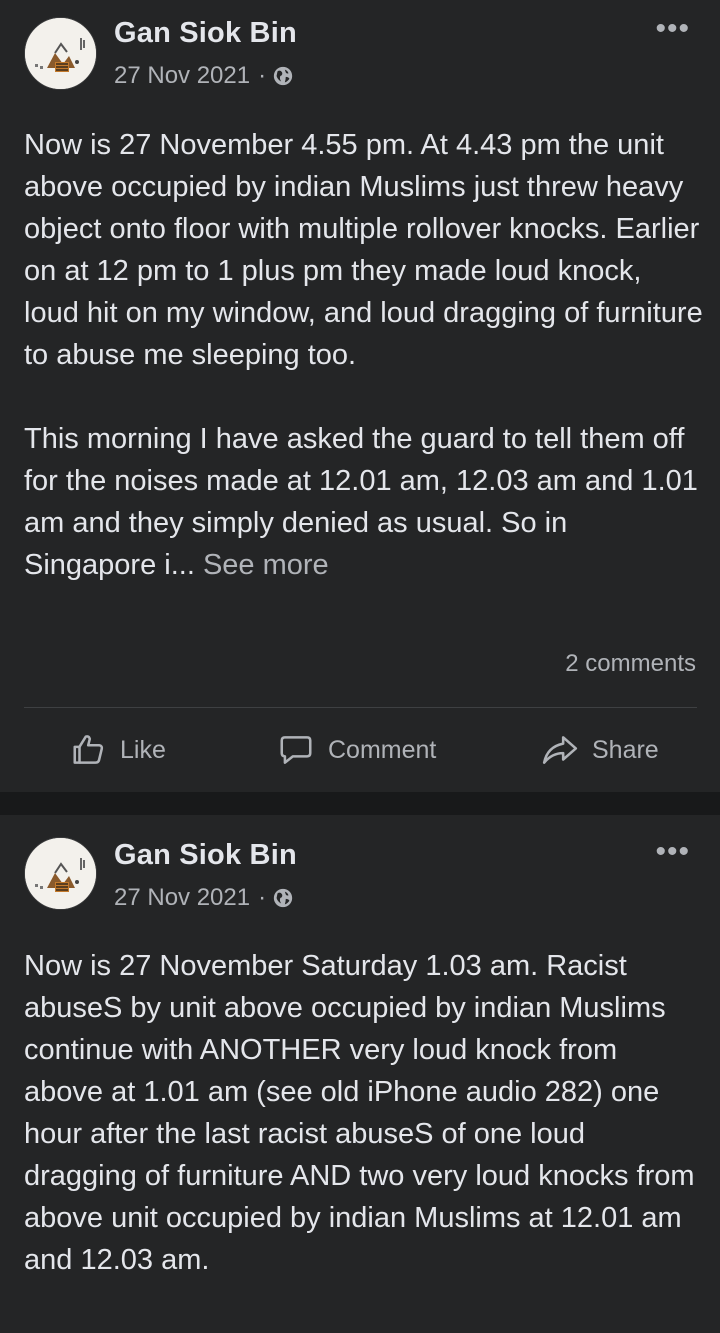 The image size is (720, 1333). Describe the element at coordinates (296, 750) in the screenshot. I see `comment-icon` at that location.